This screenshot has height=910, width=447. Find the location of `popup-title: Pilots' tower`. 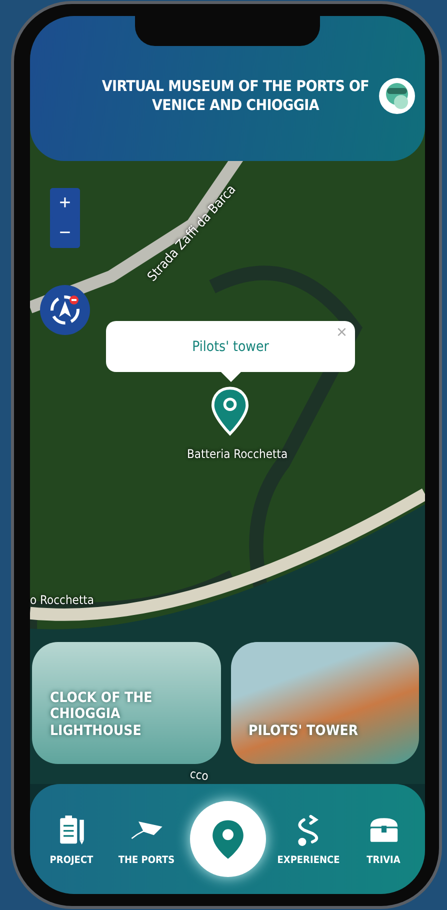

popup-title: Pilots' tower is located at coordinates (230, 346).